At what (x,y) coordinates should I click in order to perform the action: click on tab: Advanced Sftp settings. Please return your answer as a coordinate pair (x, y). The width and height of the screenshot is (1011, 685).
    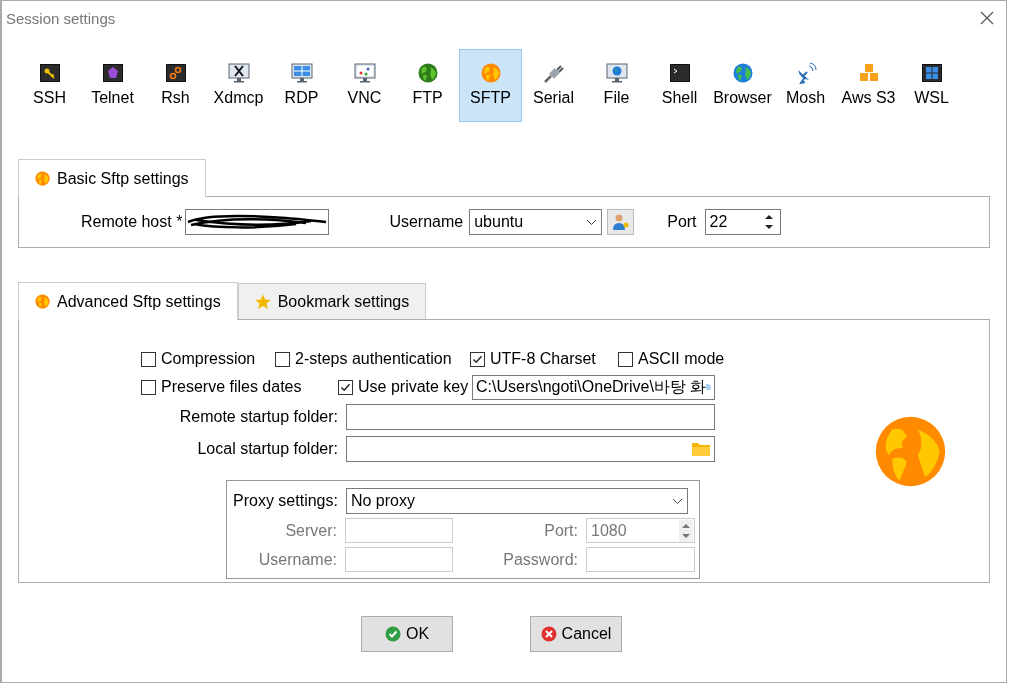
    Looking at the image, I should click on (128, 301).